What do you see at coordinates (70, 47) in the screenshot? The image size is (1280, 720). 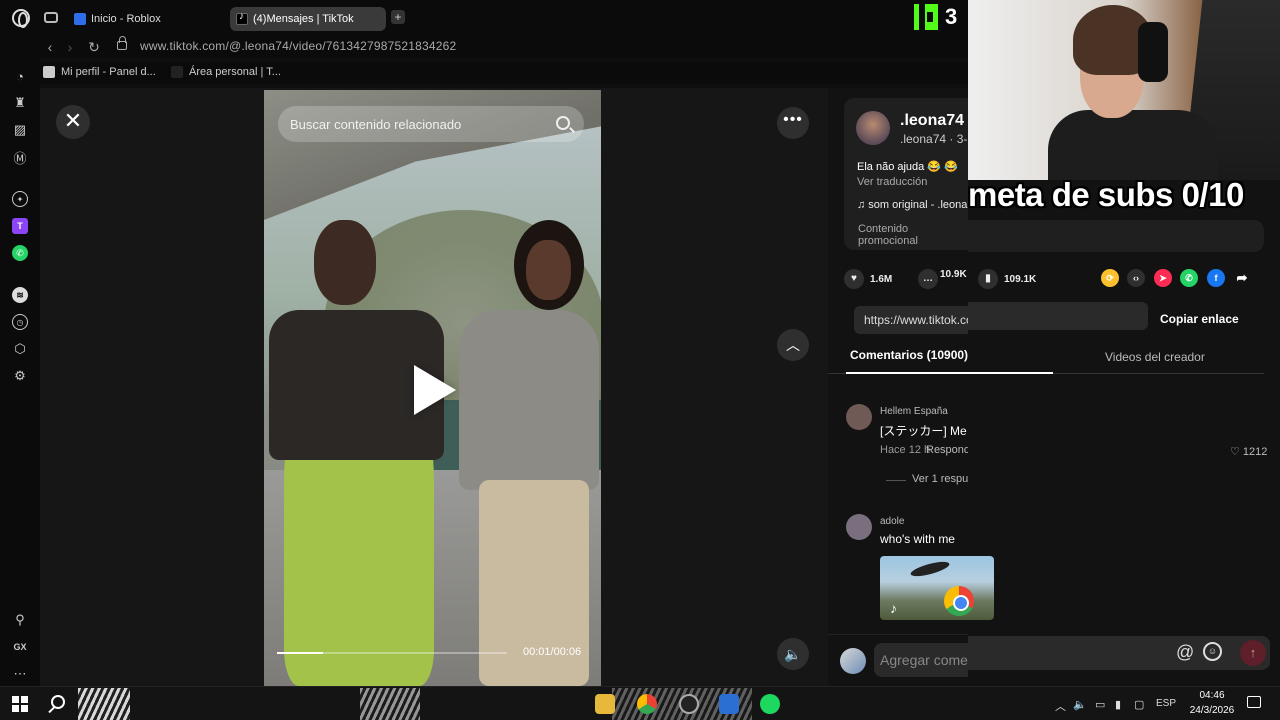 I see `forward-arrow-icon: ›` at bounding box center [70, 47].